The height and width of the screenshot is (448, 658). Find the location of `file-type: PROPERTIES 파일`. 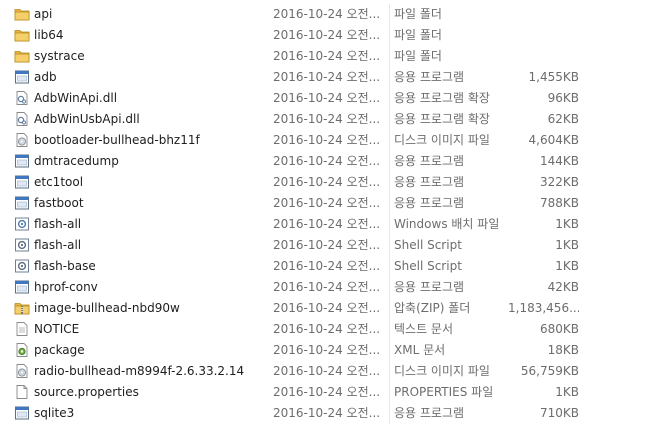

file-type: PROPERTIES 파일 is located at coordinates (444, 392).